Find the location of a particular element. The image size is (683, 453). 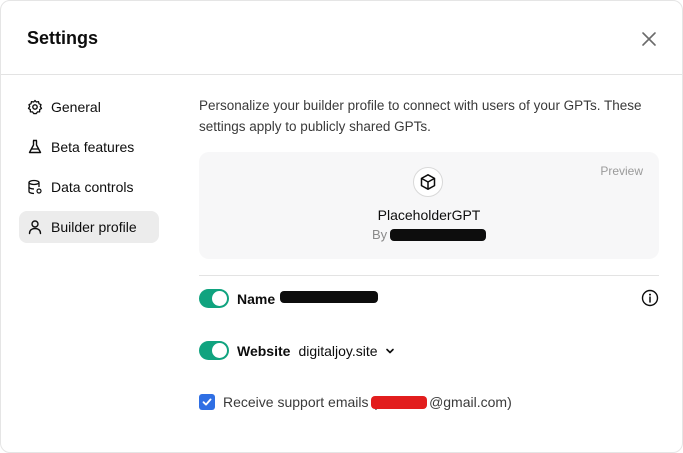

sidebar-item-beta-features: Beta features is located at coordinates (89, 147).